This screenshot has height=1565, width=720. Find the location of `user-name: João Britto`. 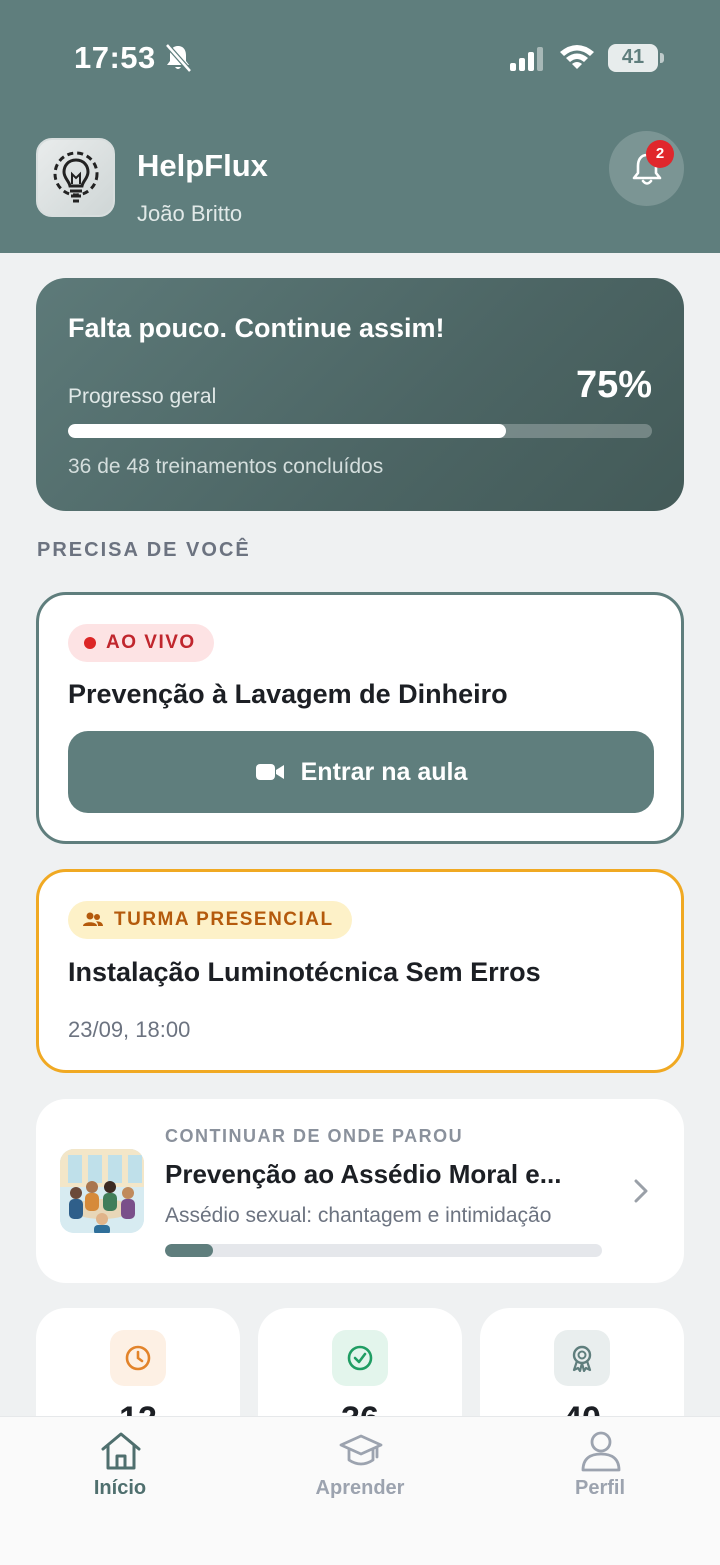

user-name: João Britto is located at coordinates (190, 213).